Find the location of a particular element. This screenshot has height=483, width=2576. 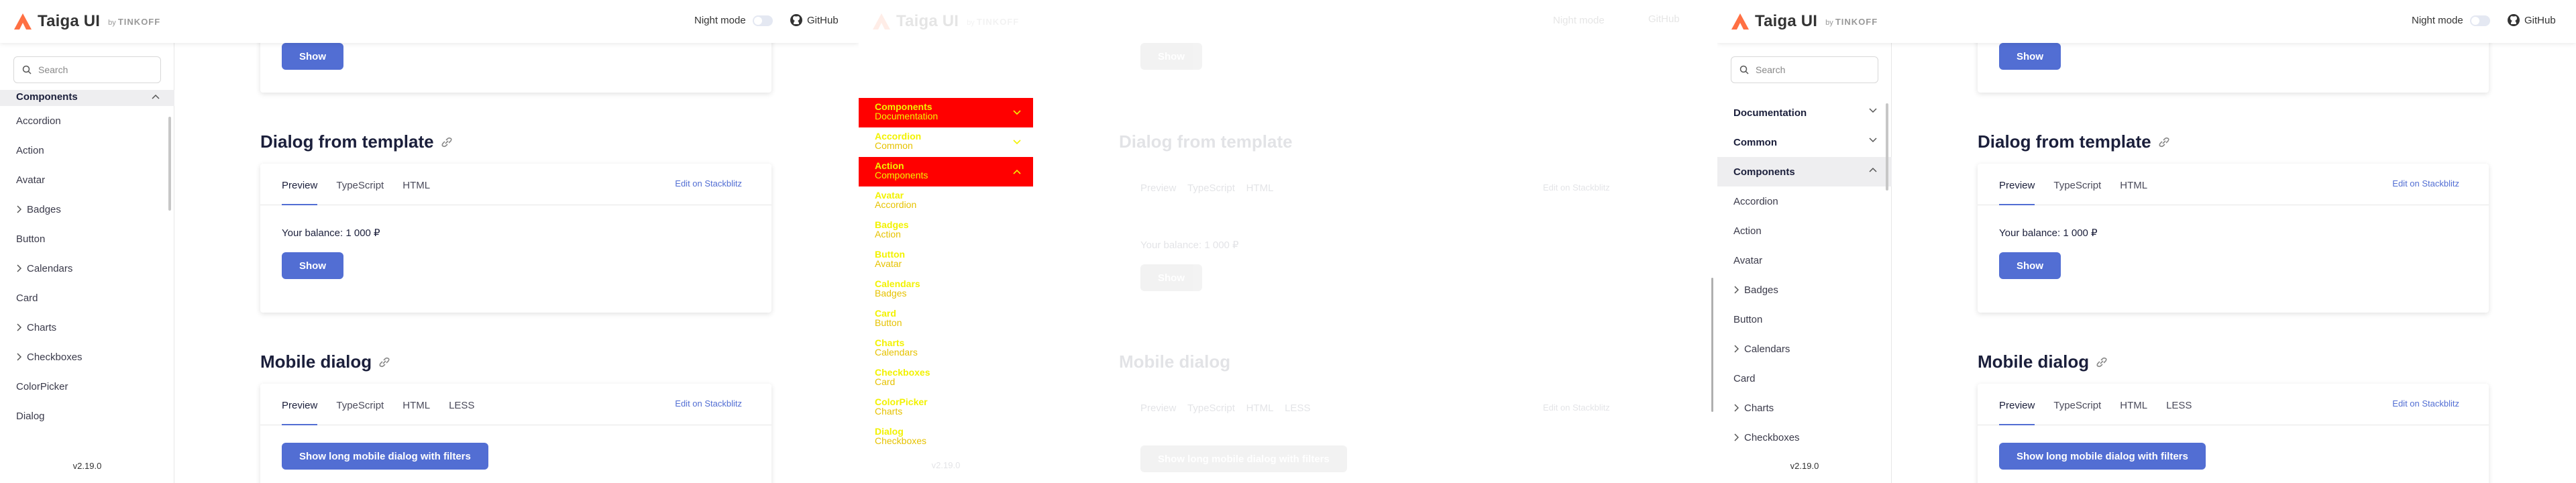

overlay-nav-item: Calendars Badges is located at coordinates (946, 290).